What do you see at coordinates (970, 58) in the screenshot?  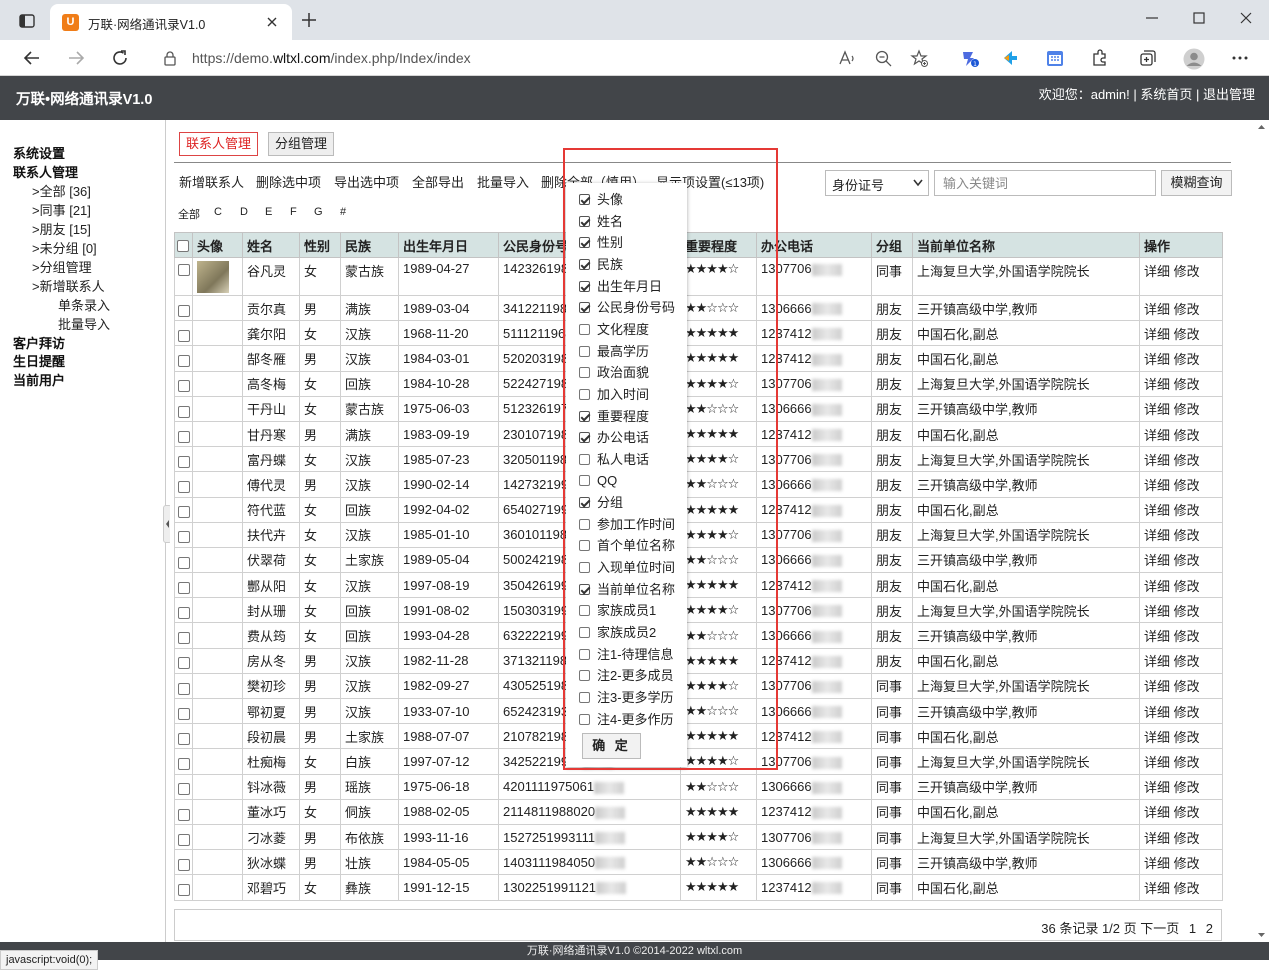 I see `extension-clipper-icon: 1` at bounding box center [970, 58].